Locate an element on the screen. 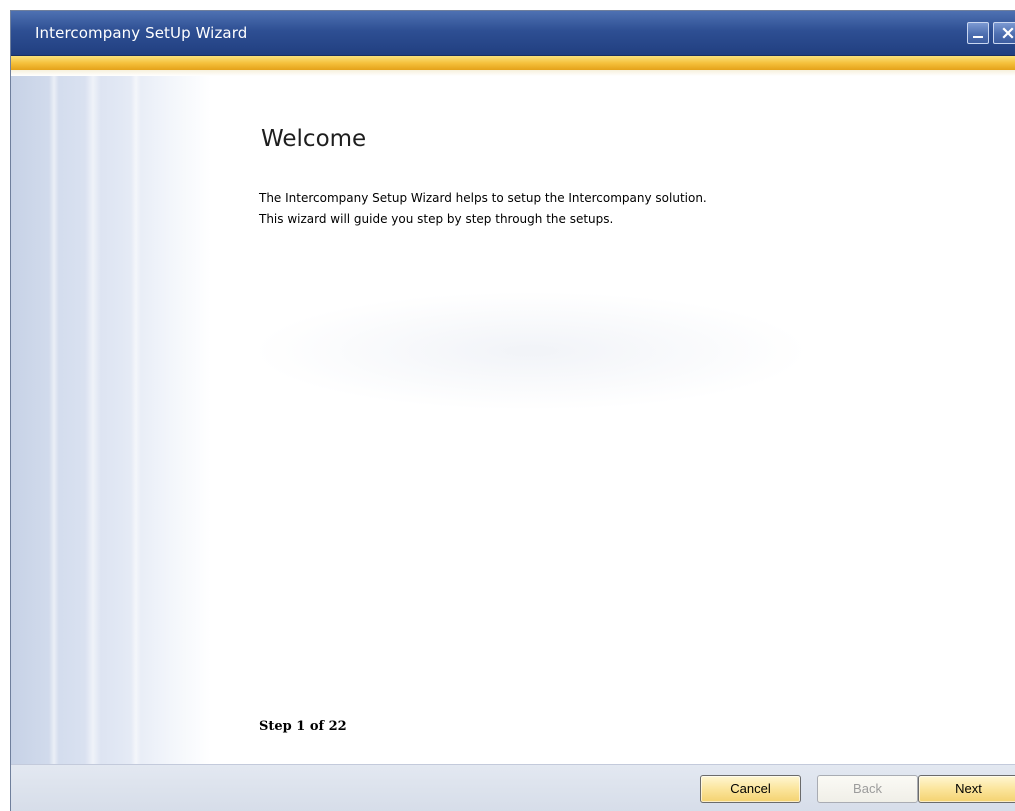 This screenshot has height=811, width=1015. cancel-button: Cancel is located at coordinates (750, 789).